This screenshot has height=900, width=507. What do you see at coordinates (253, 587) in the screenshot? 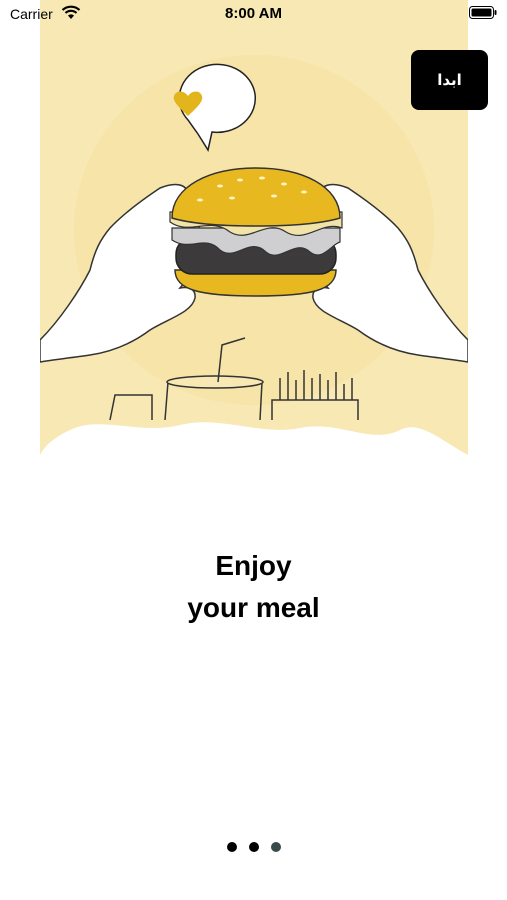
I see `onboarding-heading: Enjoy your meal` at bounding box center [253, 587].